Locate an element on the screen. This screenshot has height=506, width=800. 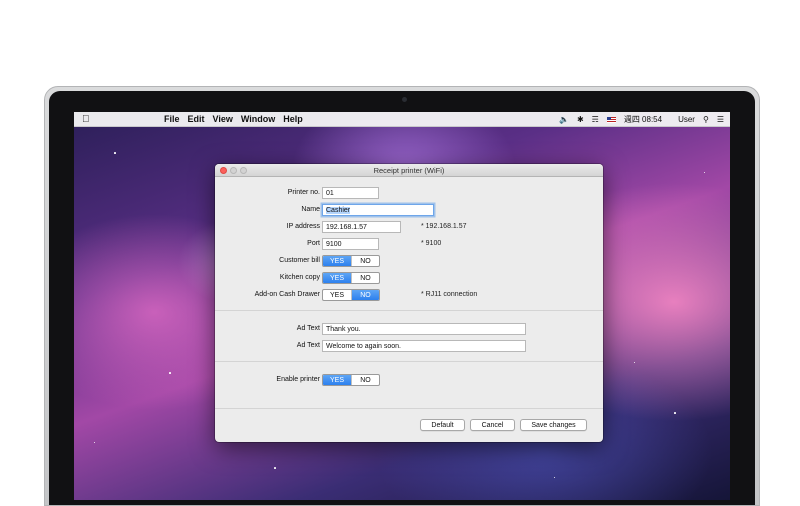
kitchen-copy-toggle: YES NO is located at coordinates (351, 277).